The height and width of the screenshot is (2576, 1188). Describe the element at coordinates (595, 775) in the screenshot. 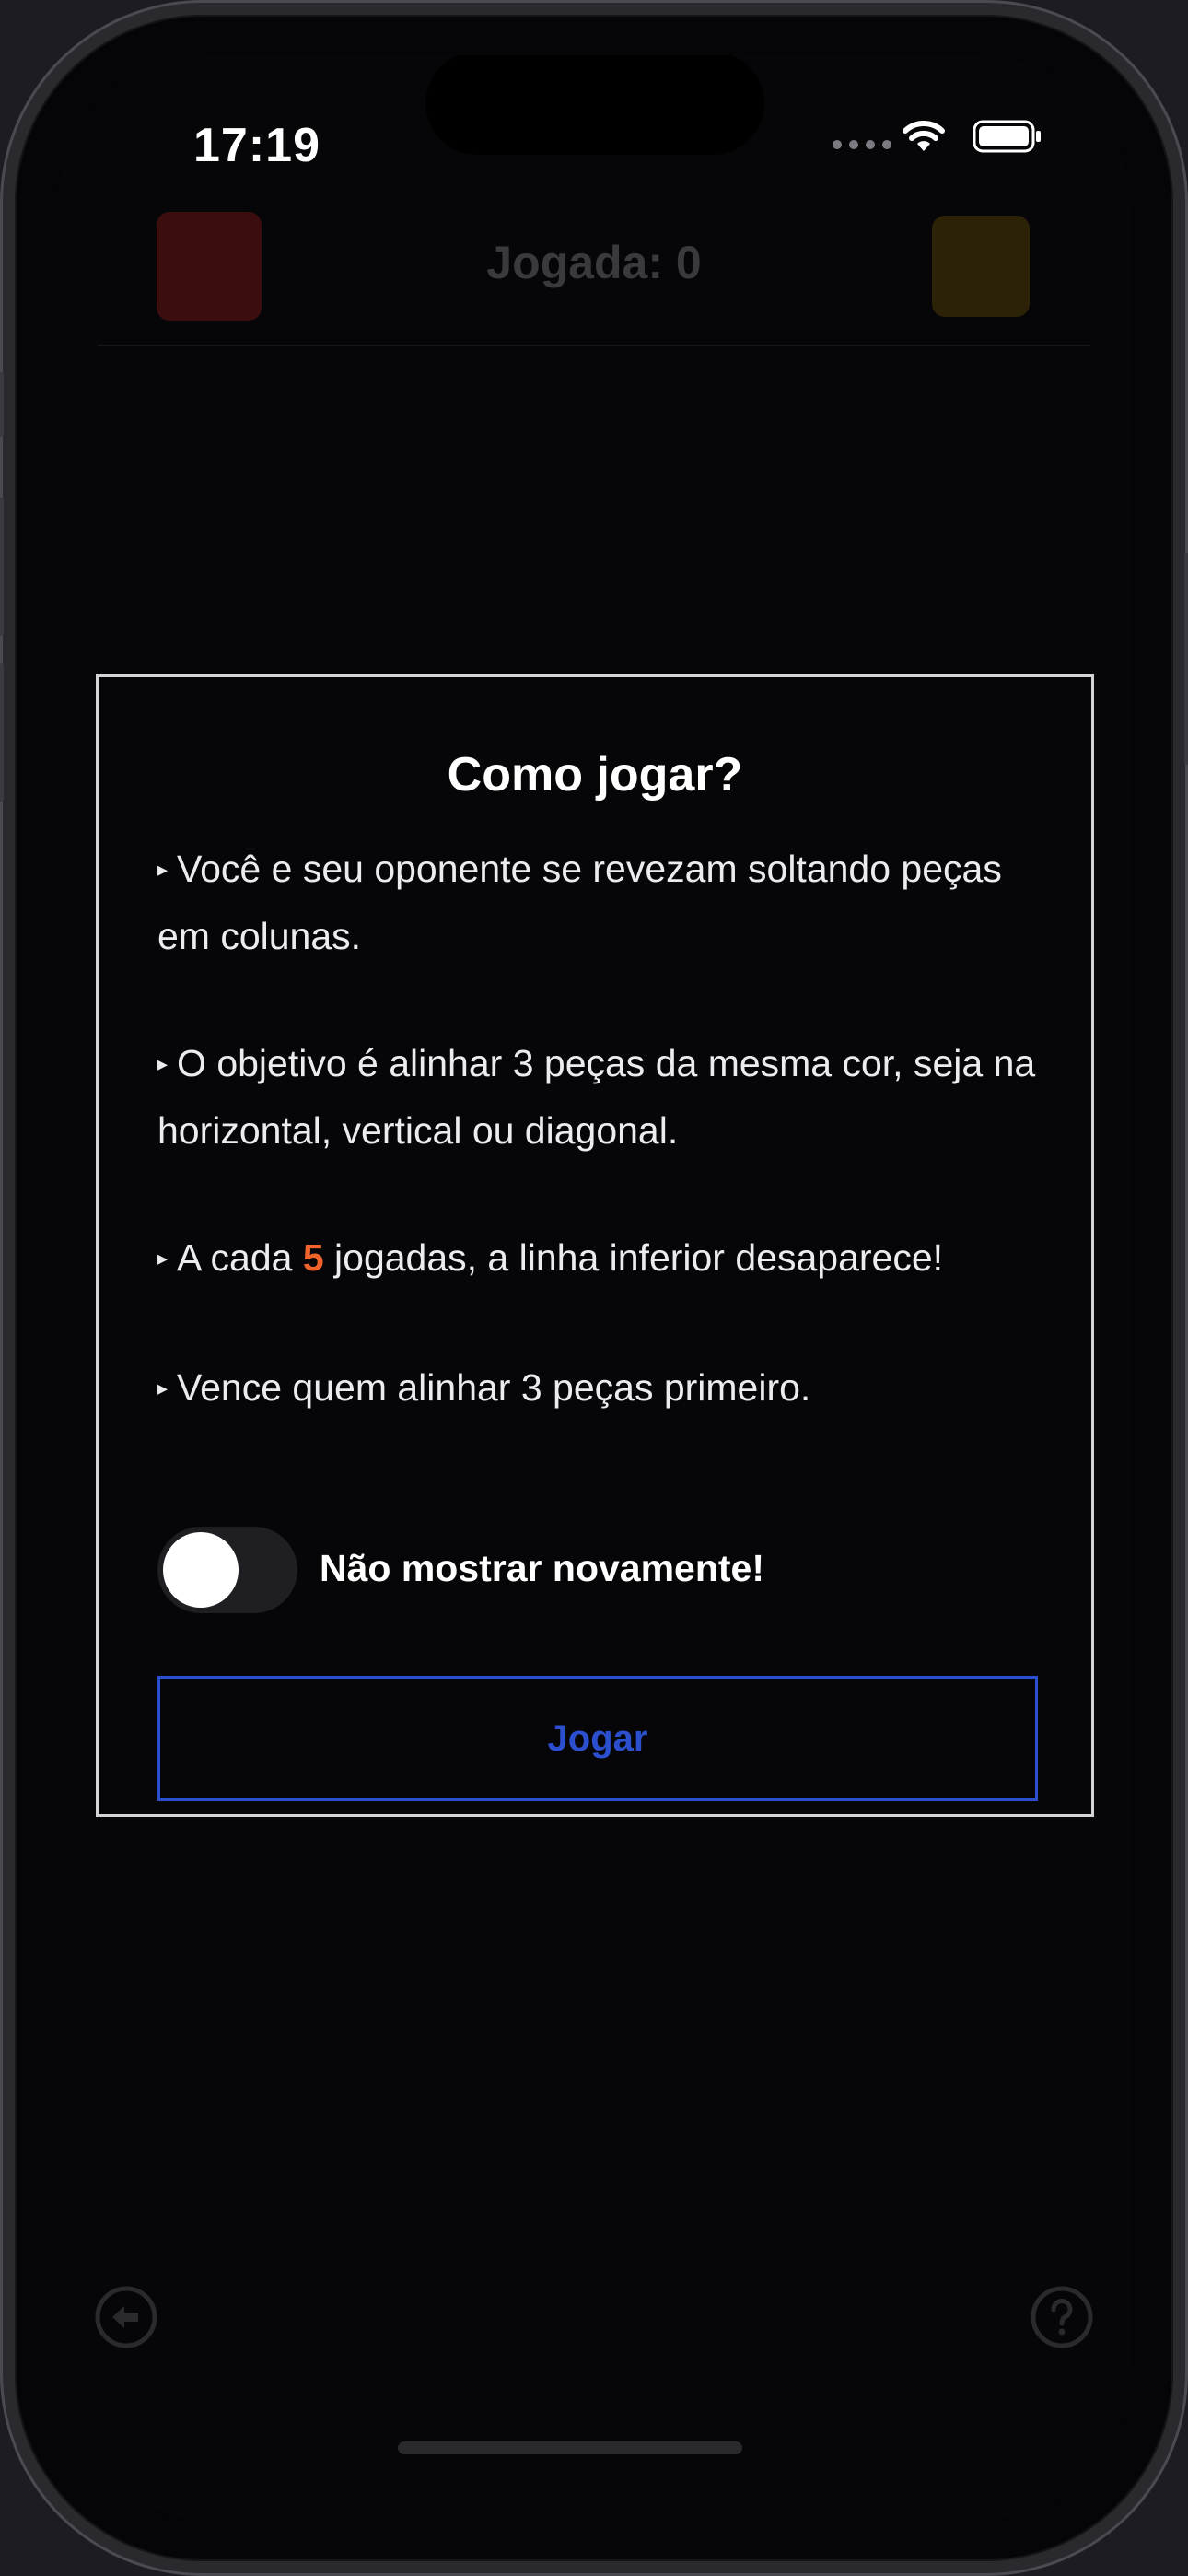

I see `modal-title: Como jogar?` at that location.